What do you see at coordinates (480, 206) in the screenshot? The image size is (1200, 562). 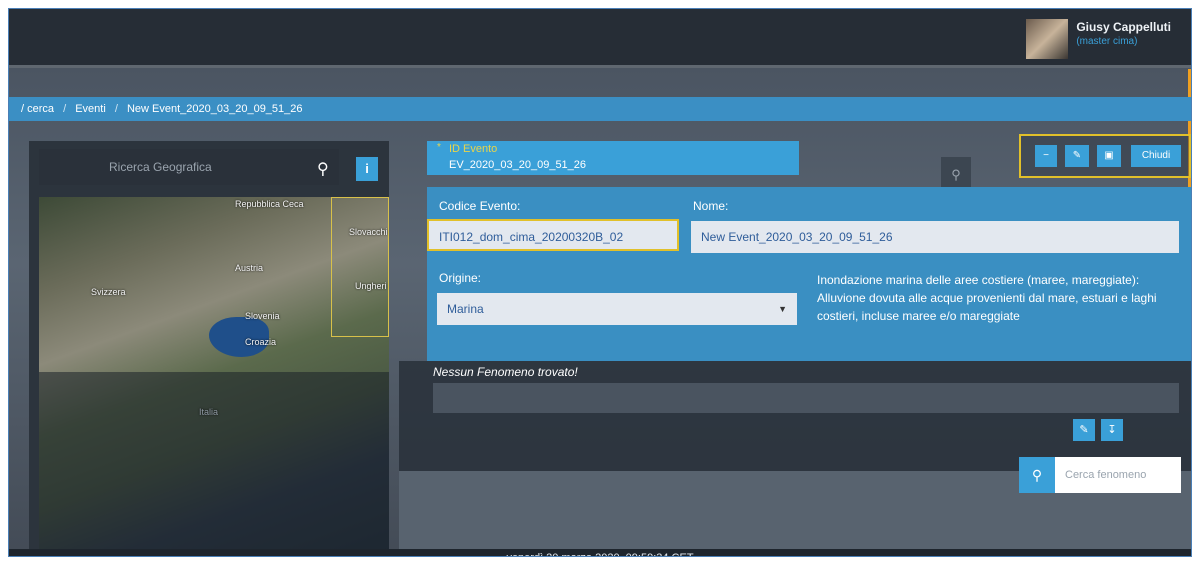 I see `codice-evento-label: Codice Evento:` at bounding box center [480, 206].